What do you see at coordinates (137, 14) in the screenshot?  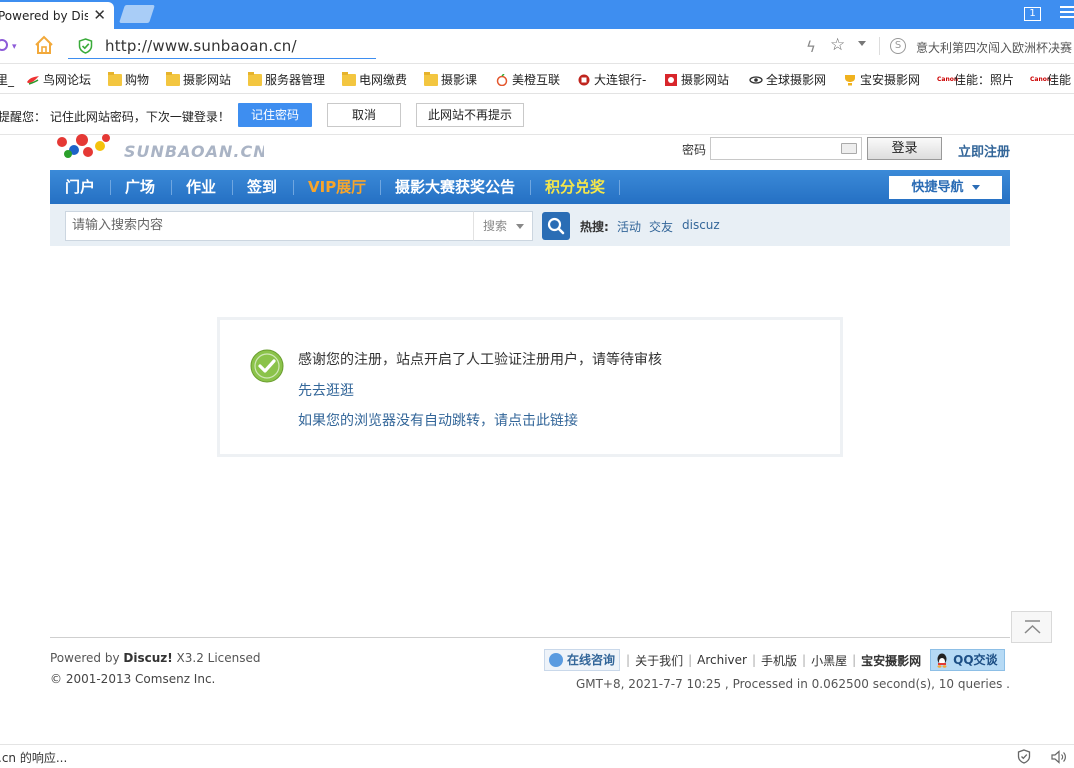 I see `new-tab-button` at bounding box center [137, 14].